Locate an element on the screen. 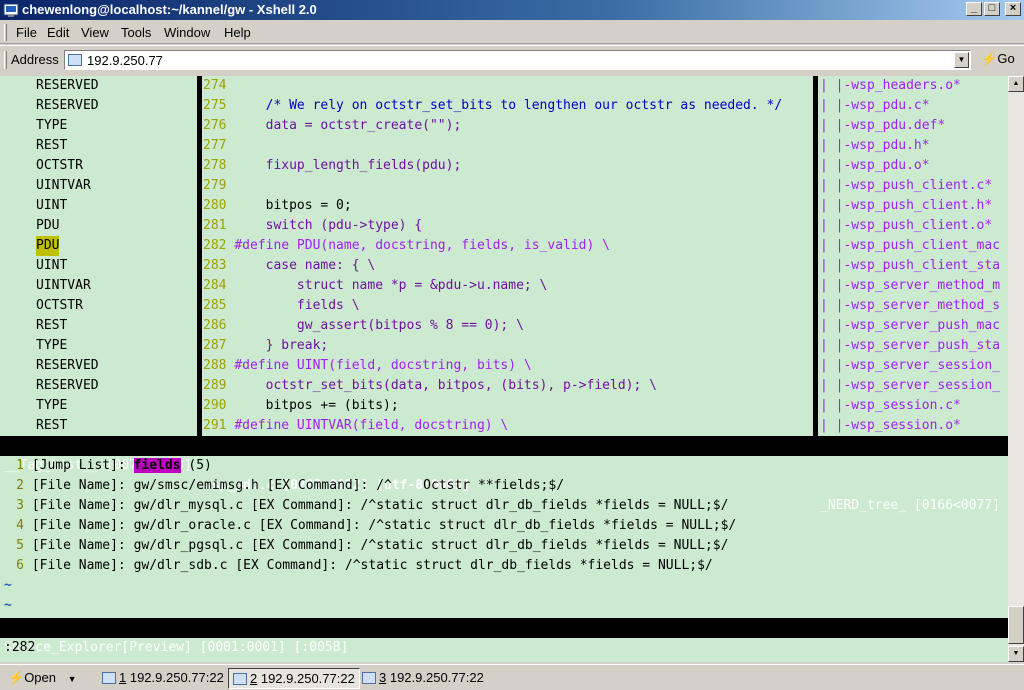 The width and height of the screenshot is (1024, 690). code-line: 283 case name: { \ is located at coordinates (289, 266).